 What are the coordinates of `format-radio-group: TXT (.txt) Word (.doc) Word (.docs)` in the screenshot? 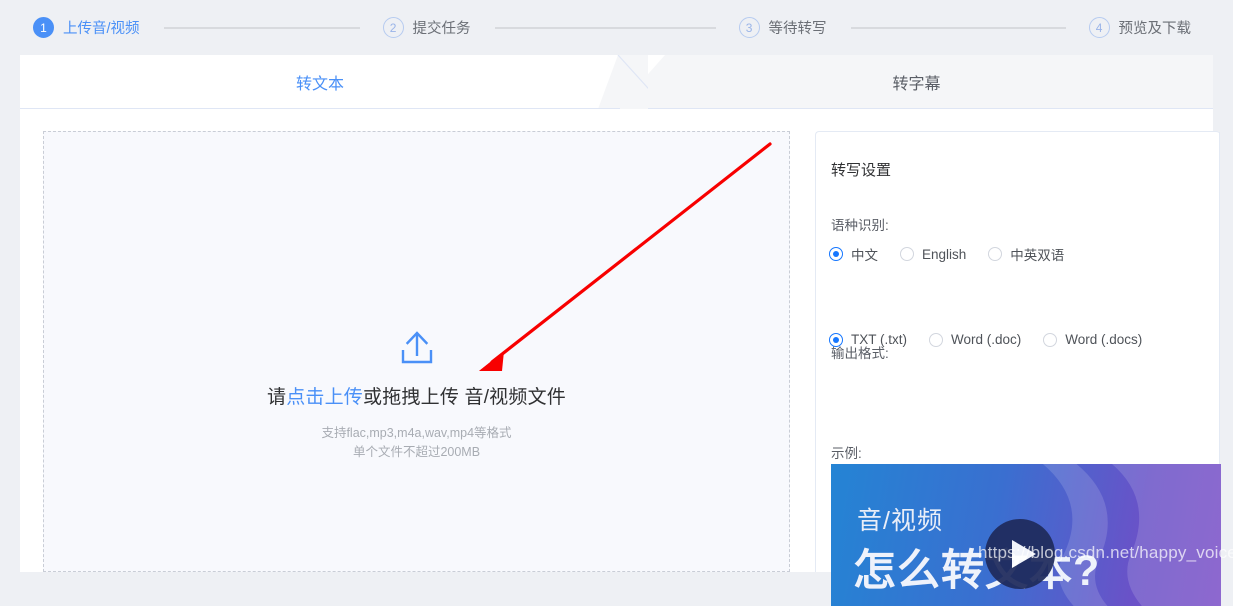 It's located at (985, 339).